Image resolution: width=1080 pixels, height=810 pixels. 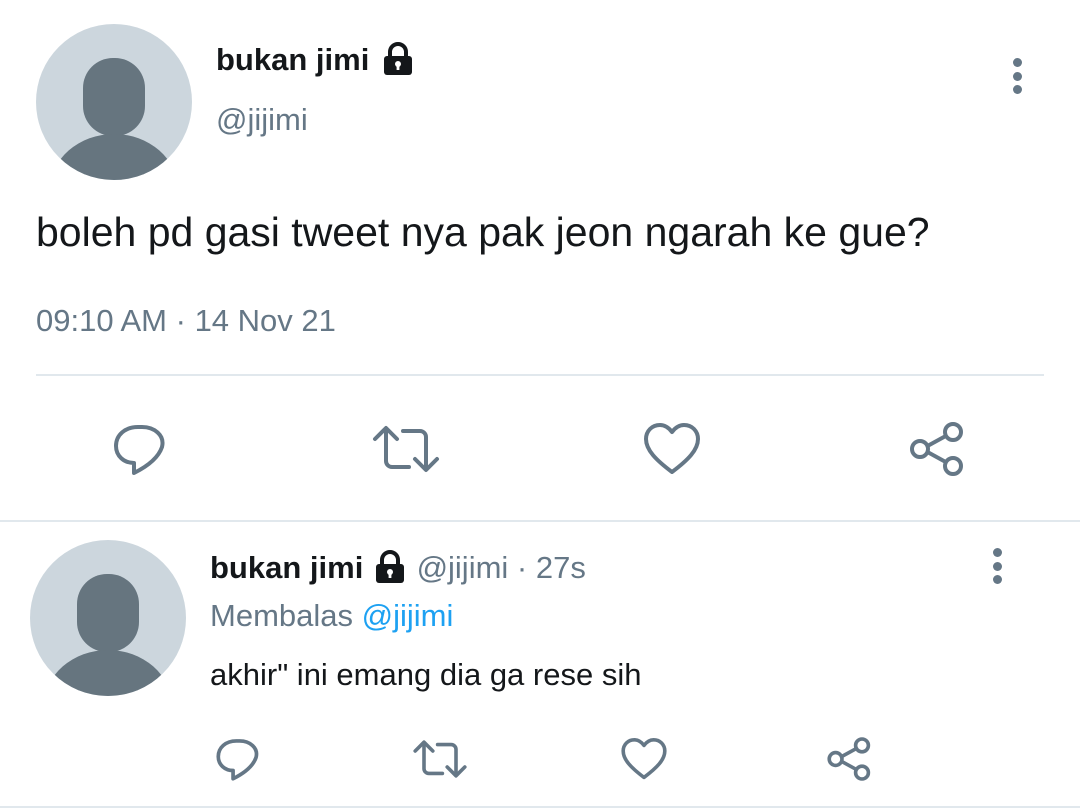 I want to click on bottom-divider, so click(x=540, y=807).